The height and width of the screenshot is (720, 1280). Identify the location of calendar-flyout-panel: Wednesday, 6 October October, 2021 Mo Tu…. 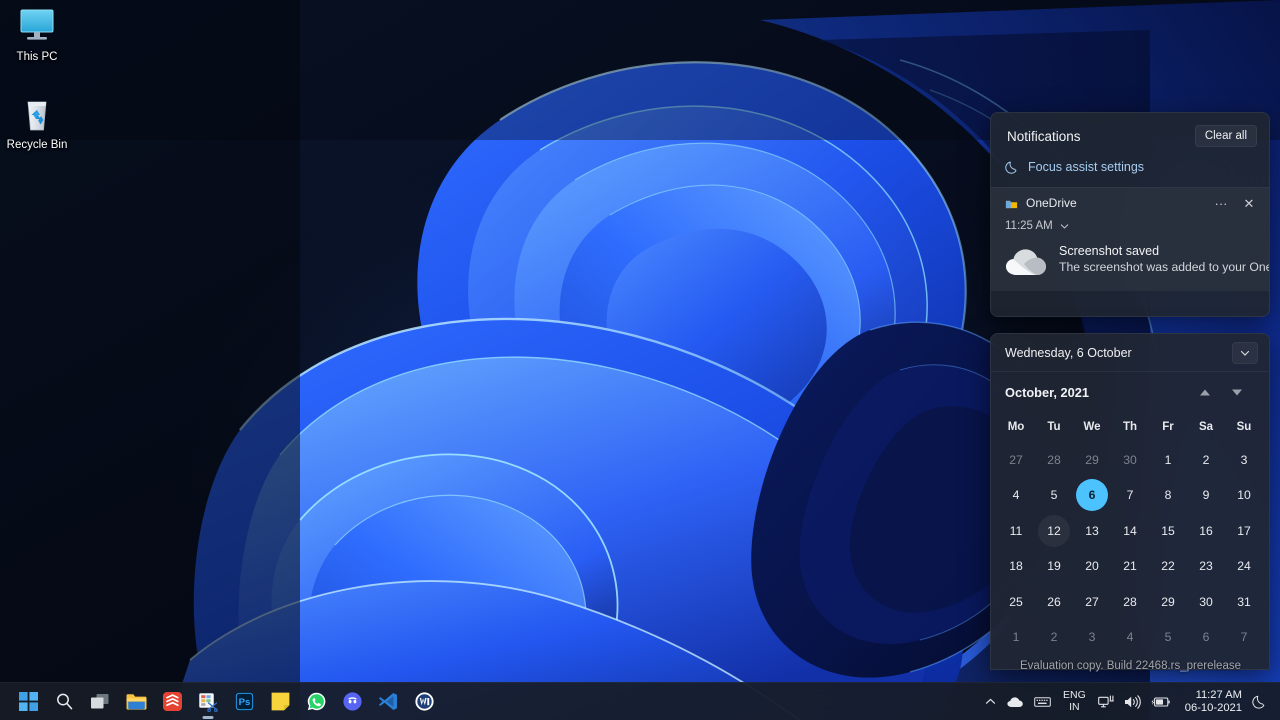
(1130, 501).